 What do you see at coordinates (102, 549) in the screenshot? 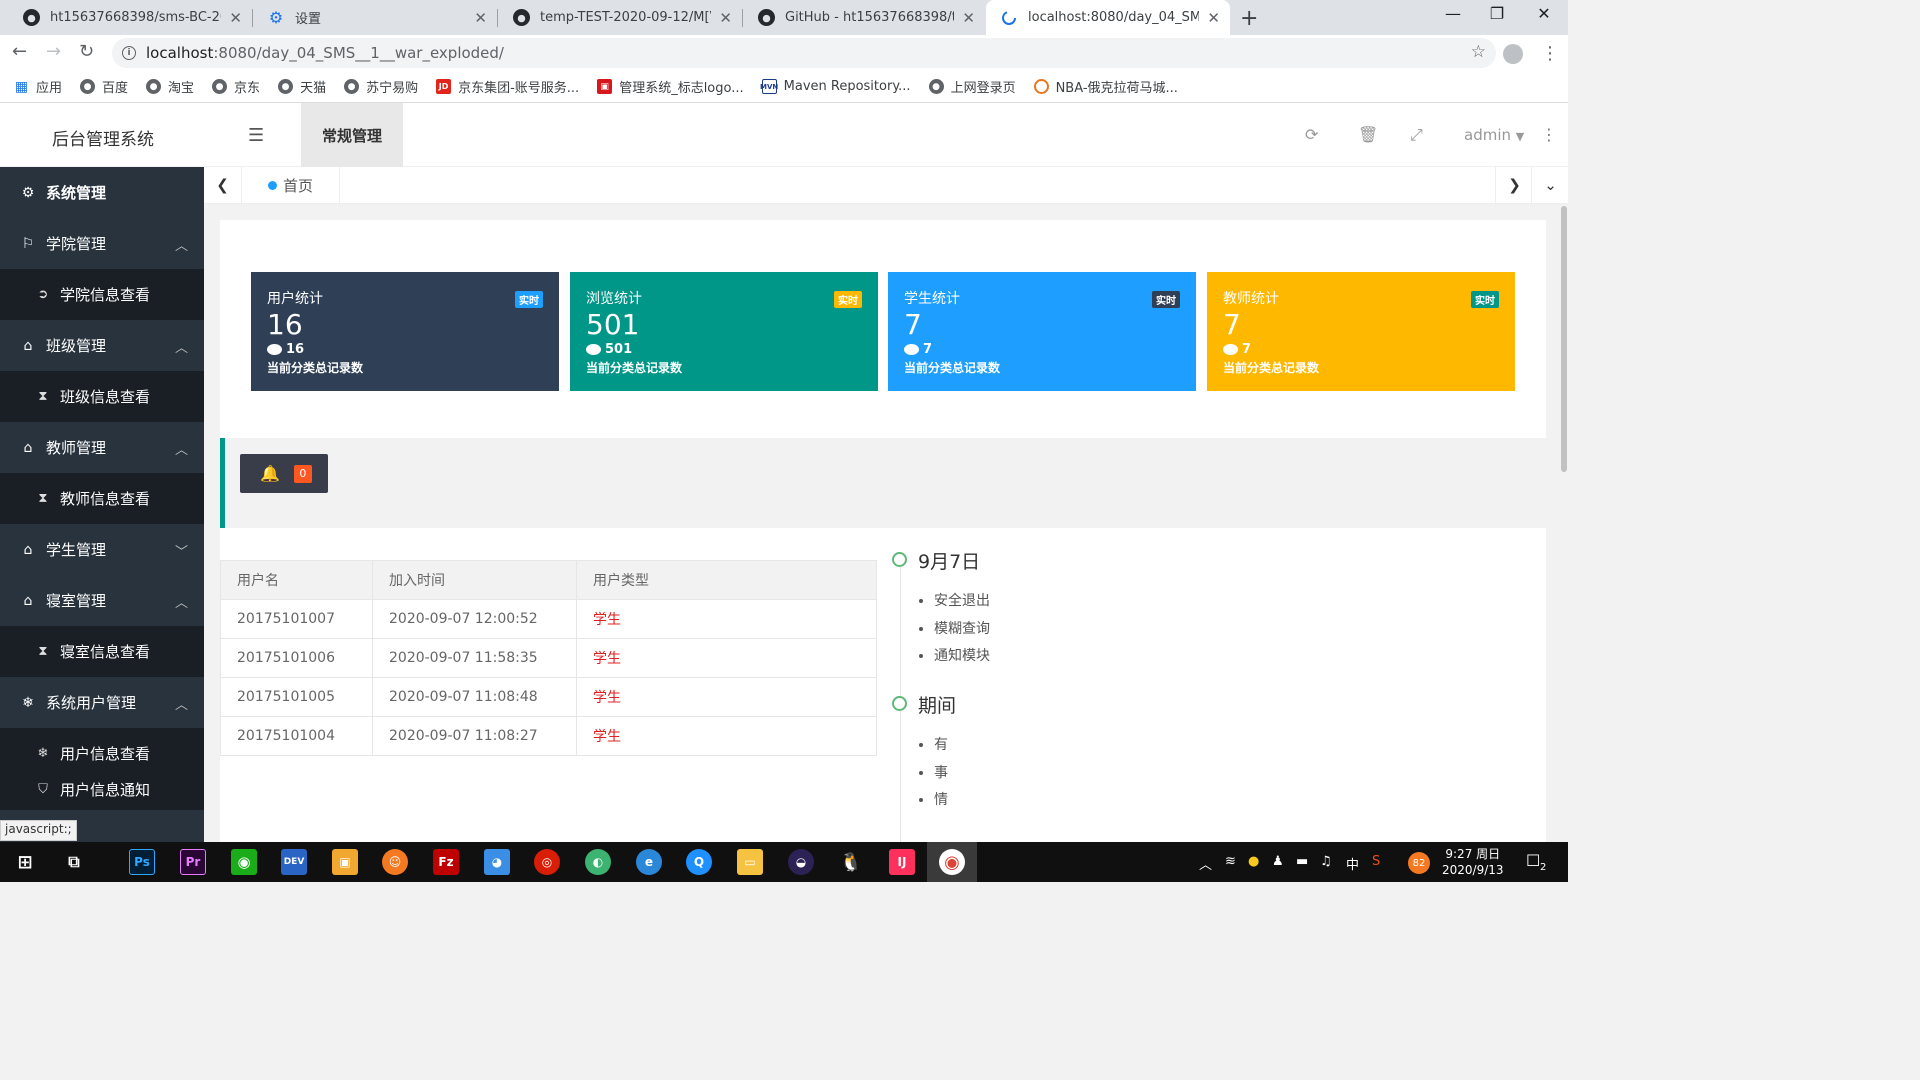
I see `sidebar-item-student: ⌂ 学生管理 ﹀` at bounding box center [102, 549].